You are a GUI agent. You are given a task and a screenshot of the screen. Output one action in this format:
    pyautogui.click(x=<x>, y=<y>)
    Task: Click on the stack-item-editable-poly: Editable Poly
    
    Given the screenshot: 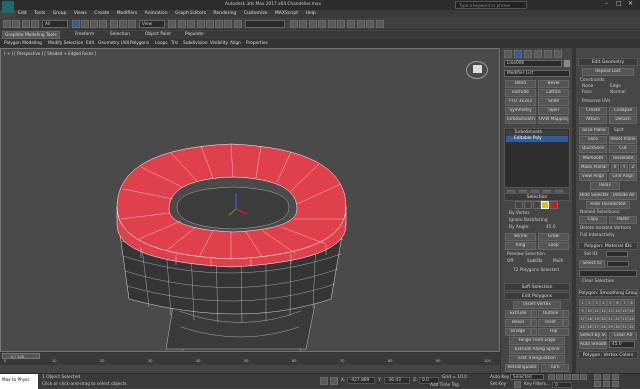 What is the action you would take?
    pyautogui.click(x=537, y=139)
    